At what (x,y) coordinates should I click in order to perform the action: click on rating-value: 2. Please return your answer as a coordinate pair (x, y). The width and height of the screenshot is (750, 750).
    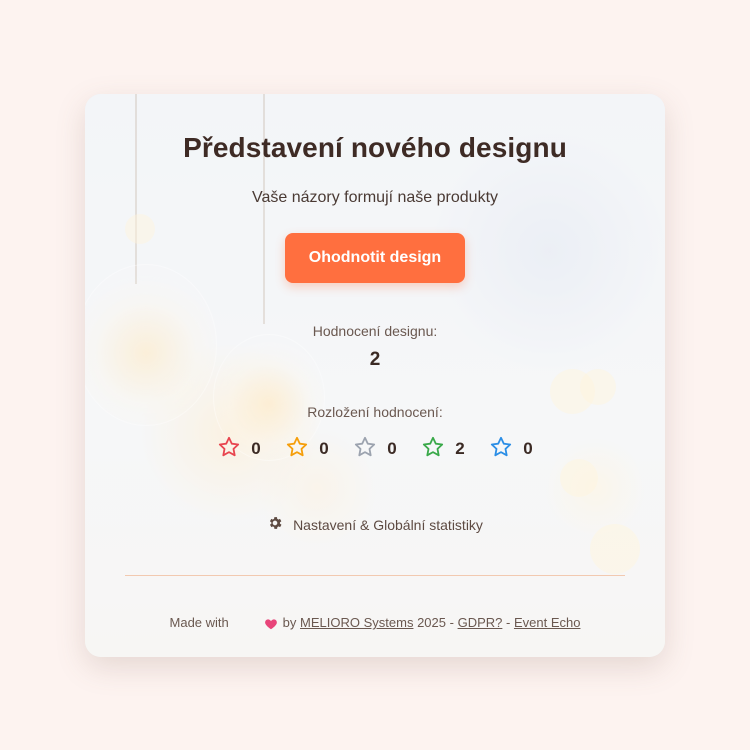
    Looking at the image, I should click on (375, 359).